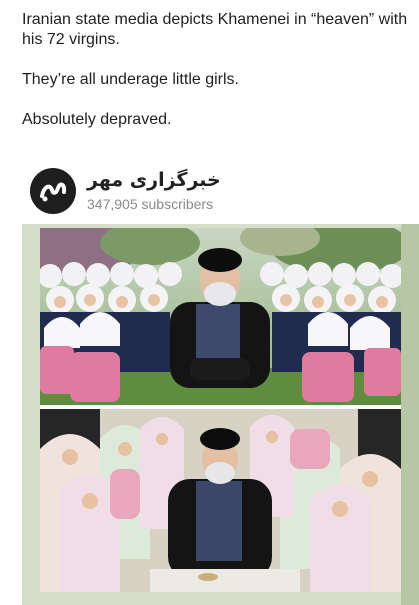  Describe the element at coordinates (71, 39) in the screenshot. I see `tweet-text-line: his 72 virgins.` at that location.